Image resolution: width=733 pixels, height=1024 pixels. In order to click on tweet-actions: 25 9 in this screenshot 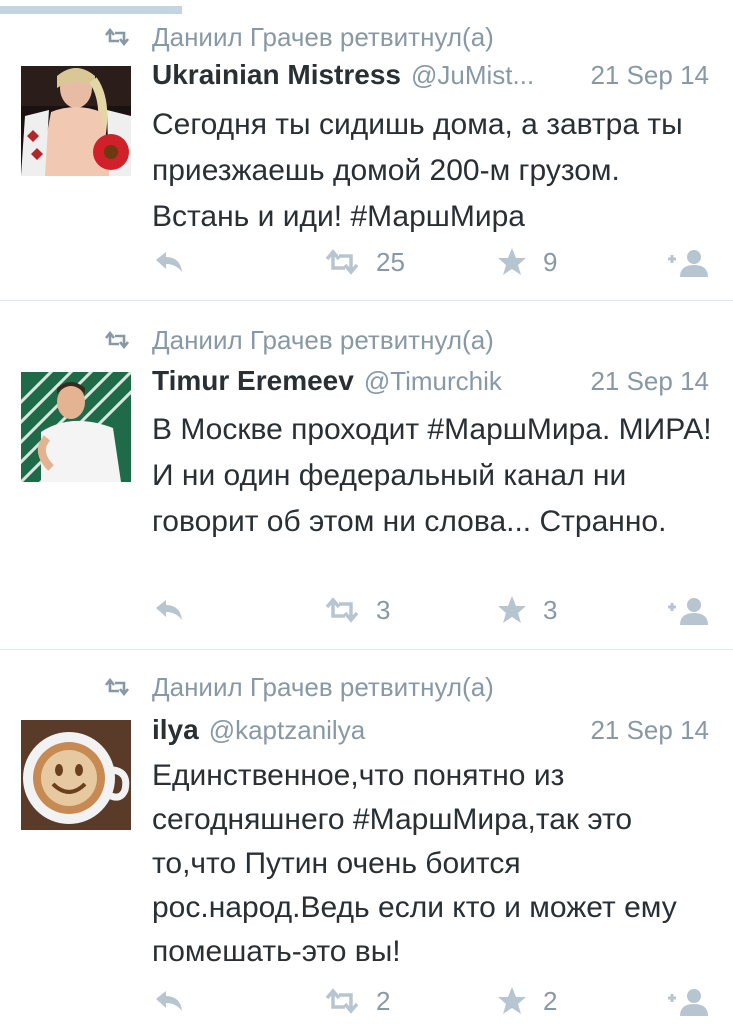, I will do `click(366, 262)`.